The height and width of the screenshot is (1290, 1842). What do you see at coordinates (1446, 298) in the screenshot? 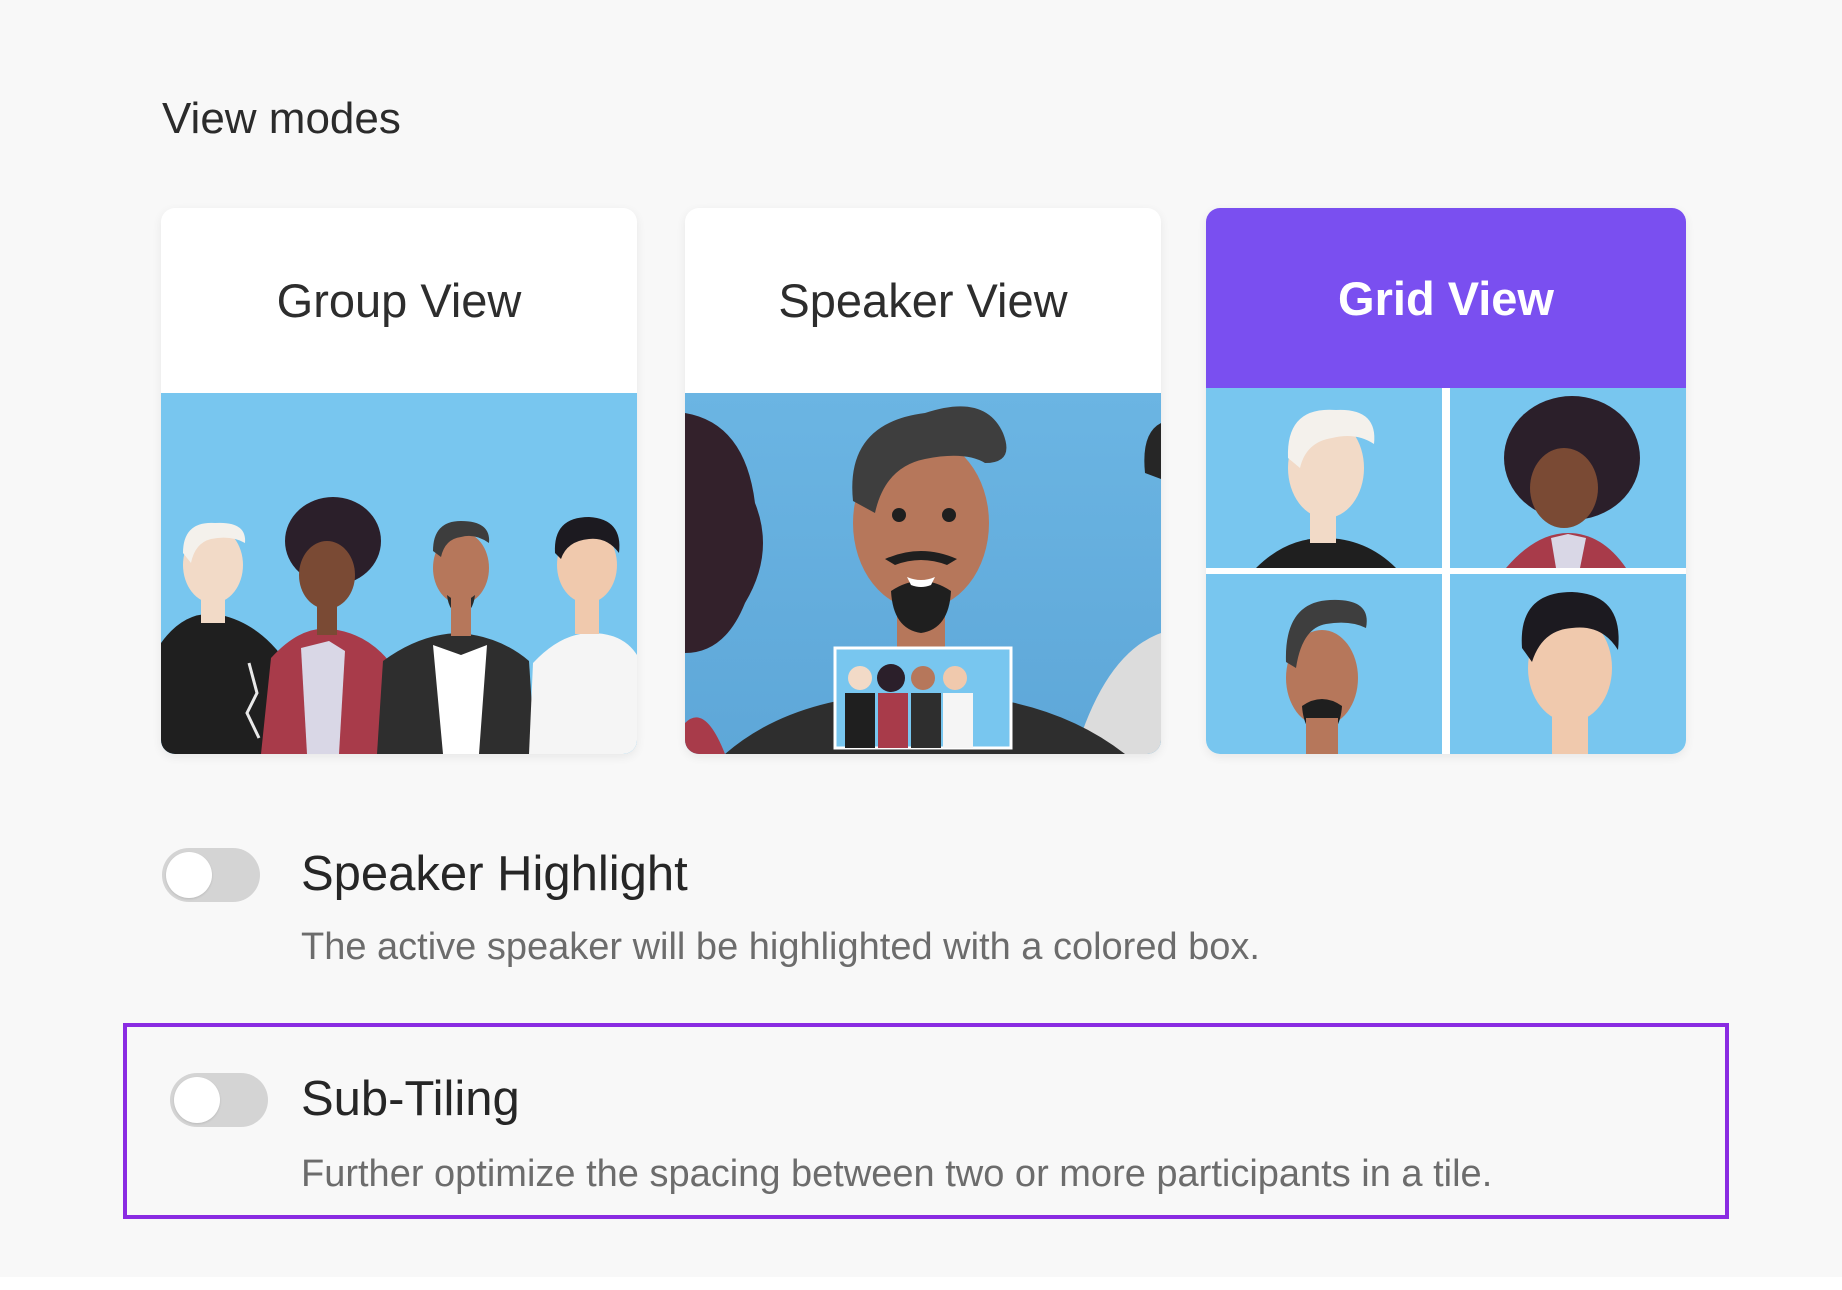
I see `grid-view-label: Grid View` at bounding box center [1446, 298].